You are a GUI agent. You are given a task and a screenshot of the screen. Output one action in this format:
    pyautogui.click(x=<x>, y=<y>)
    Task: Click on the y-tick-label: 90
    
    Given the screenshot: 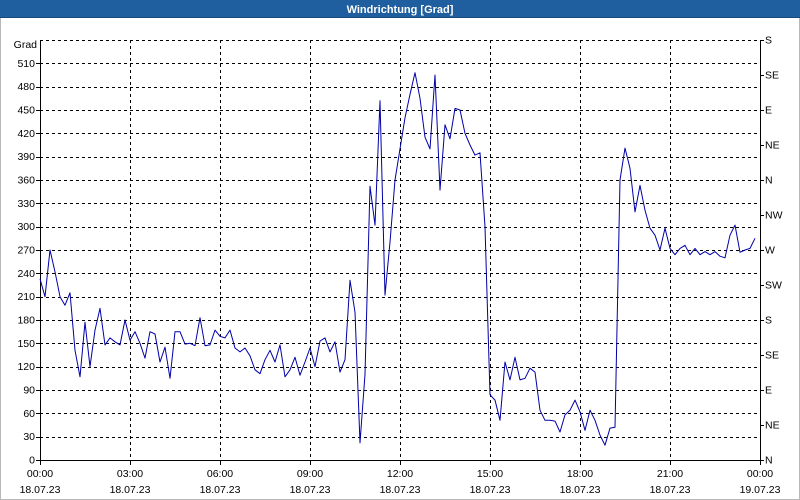 What is the action you would take?
    pyautogui.click(x=29, y=391)
    